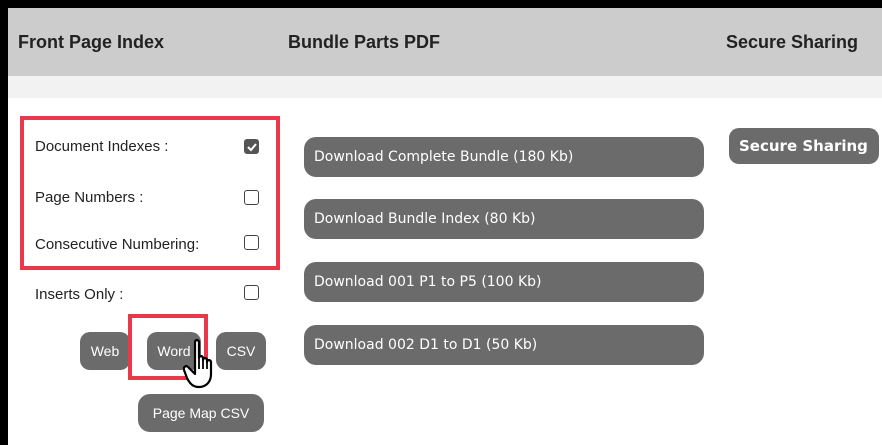 This screenshot has height=445, width=882. Describe the element at coordinates (201, 413) in the screenshot. I see `page-map-csv-button: Page Map CSV` at that location.